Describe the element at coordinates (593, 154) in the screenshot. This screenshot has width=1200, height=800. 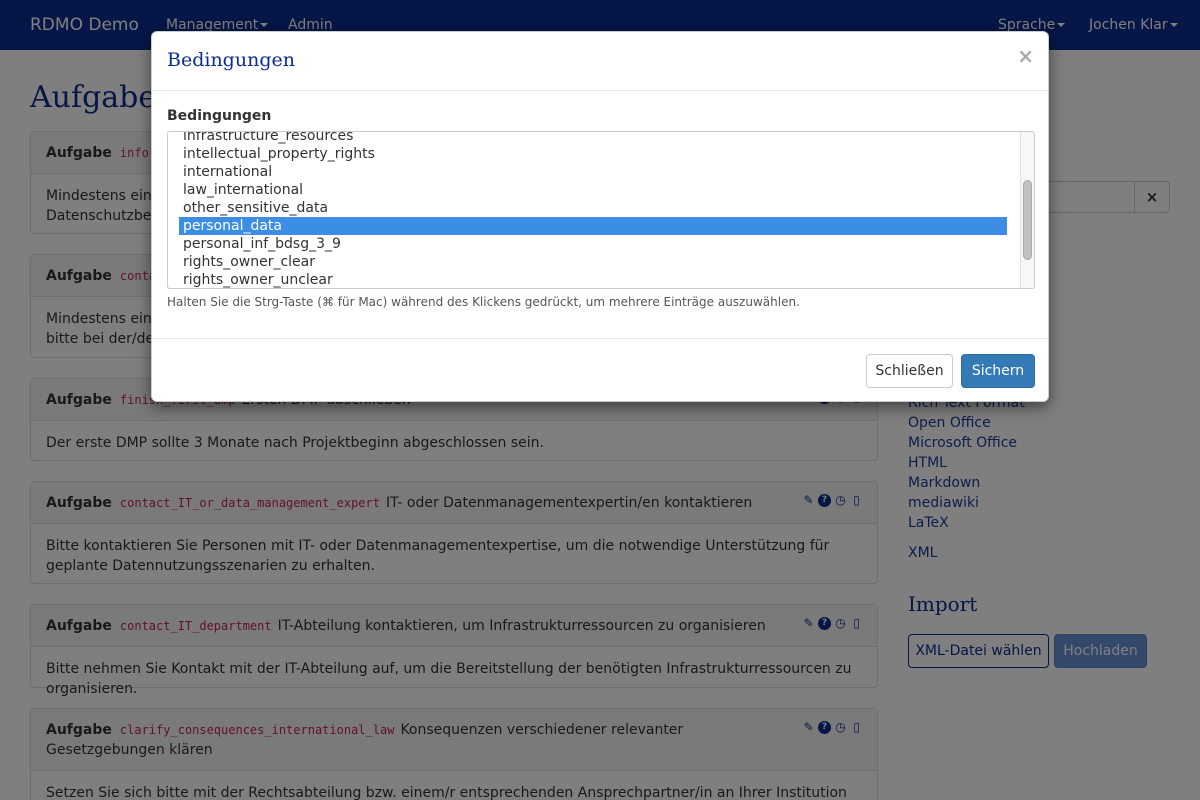
I see `select-option: intellectual_property_rights` at that location.